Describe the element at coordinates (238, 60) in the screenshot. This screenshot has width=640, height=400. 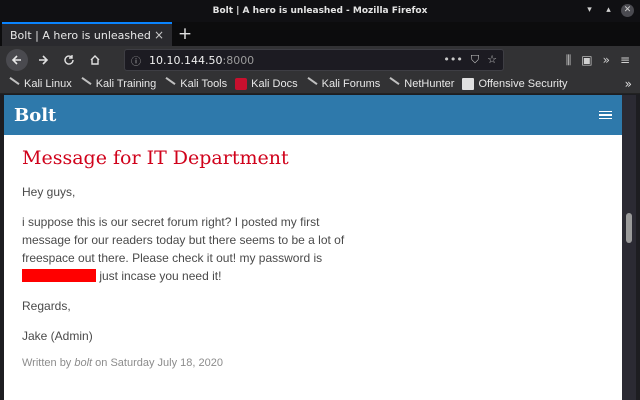
I see `url-port: :8000` at that location.